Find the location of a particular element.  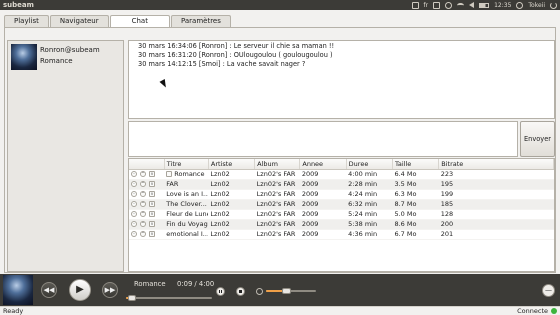

play-icon: ▶ is located at coordinates (80, 289).